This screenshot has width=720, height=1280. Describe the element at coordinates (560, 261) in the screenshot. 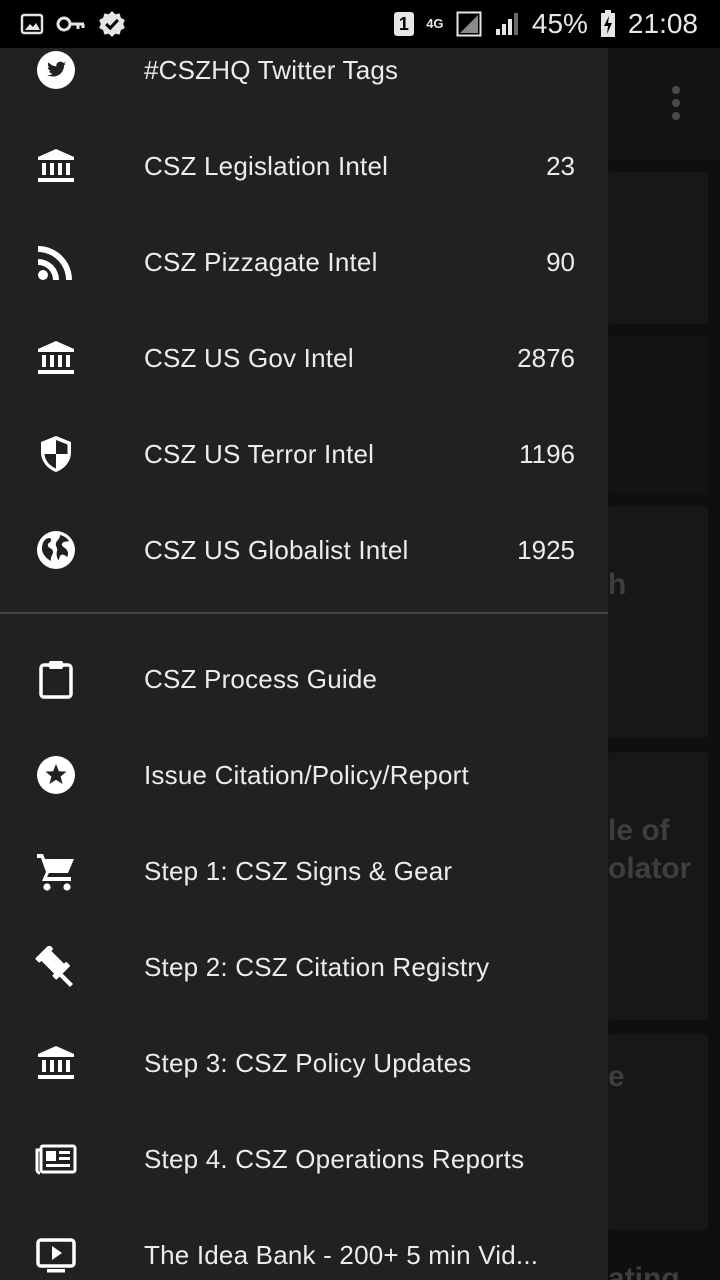

I see `menu-item-count: 90` at that location.